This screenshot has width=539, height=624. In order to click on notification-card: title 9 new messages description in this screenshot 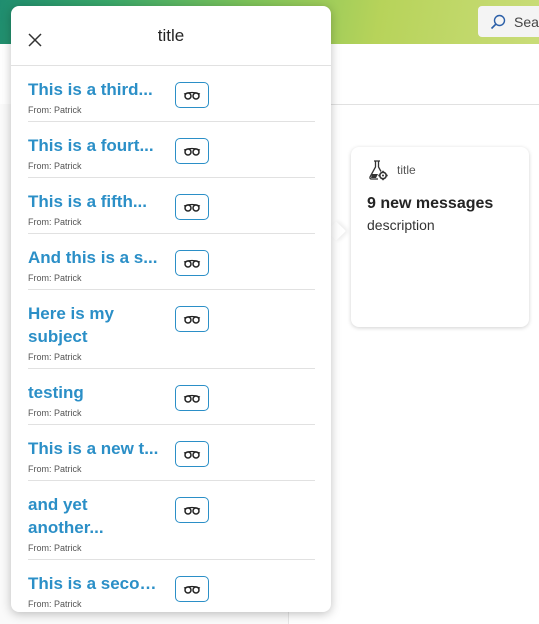, I will do `click(440, 237)`.